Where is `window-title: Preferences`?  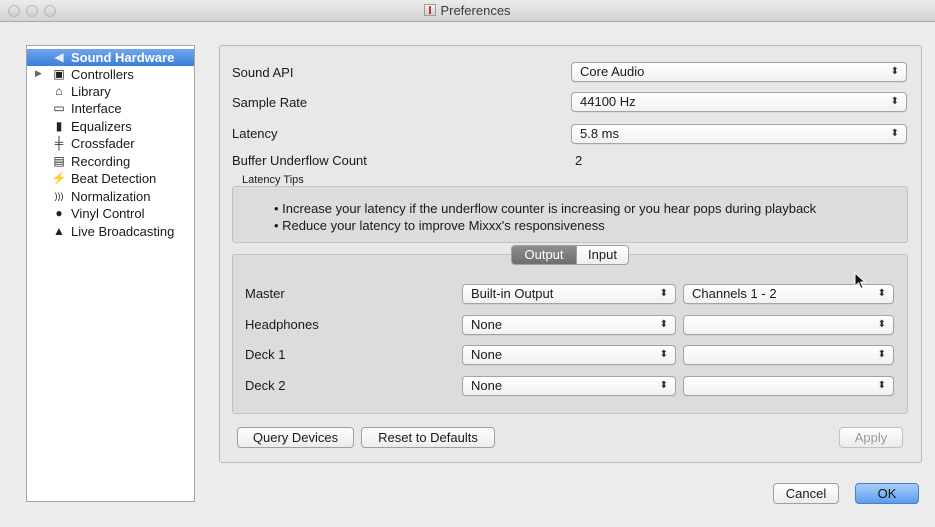 window-title: Preferences is located at coordinates (467, 10).